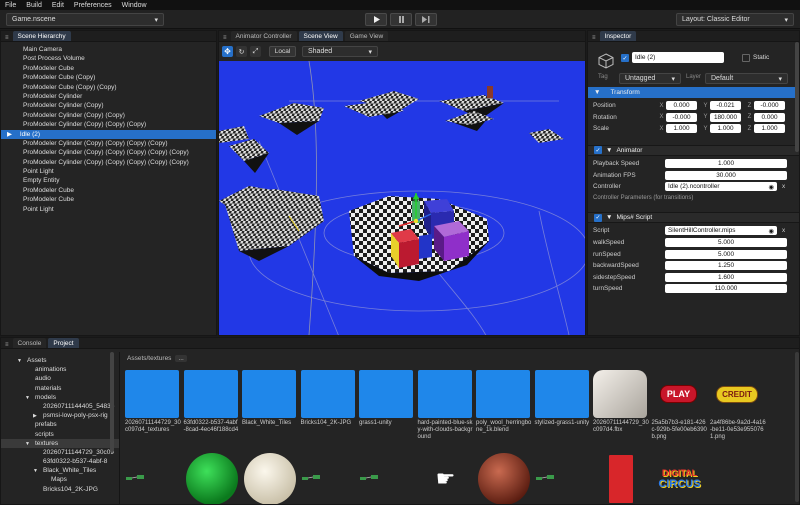 The width and height of the screenshot is (800, 505). Describe the element at coordinates (693, 150) in the screenshot. I see `animator-header: ✓ ▼ Animator` at that location.